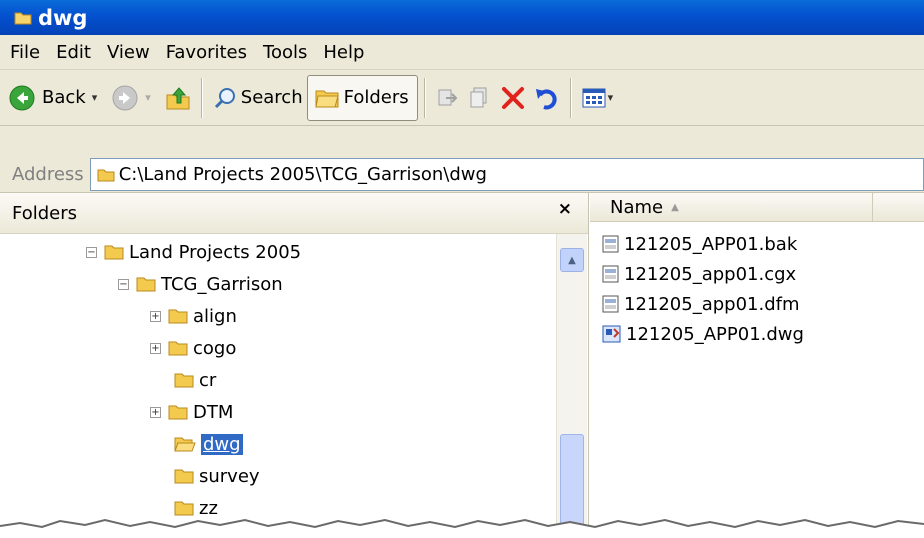  What do you see at coordinates (229, 476) in the screenshot?
I see `tree-item-label: survey` at bounding box center [229, 476].